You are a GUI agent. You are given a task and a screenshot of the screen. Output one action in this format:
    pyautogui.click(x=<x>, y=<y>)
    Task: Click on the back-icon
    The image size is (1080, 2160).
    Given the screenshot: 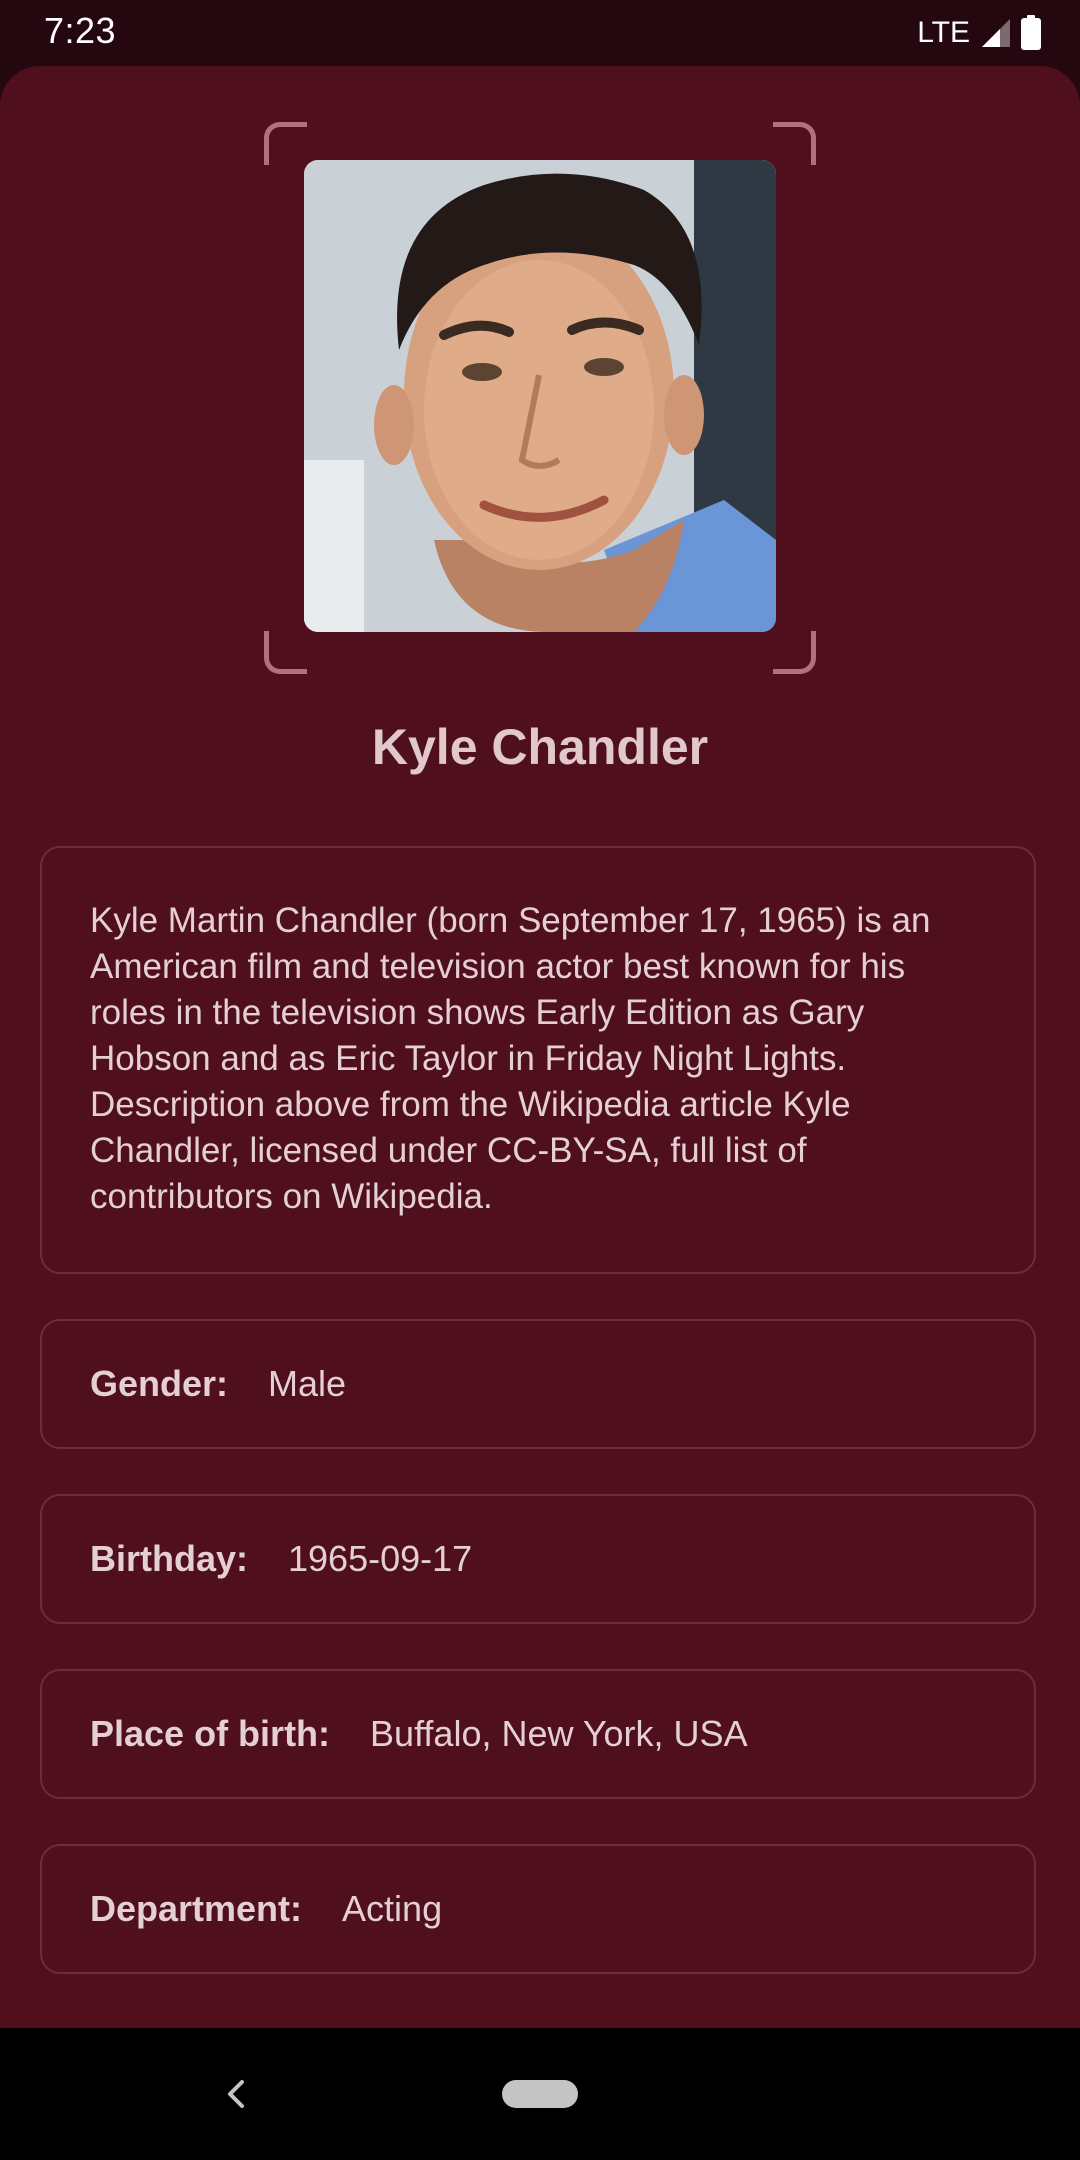 What is the action you would take?
    pyautogui.click(x=236, y=2094)
    